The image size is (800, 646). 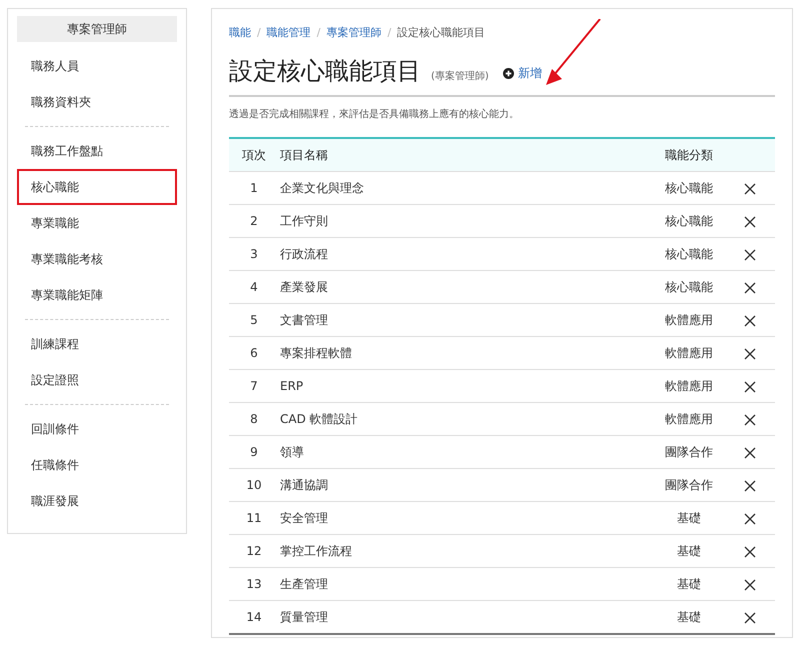 I want to click on table-cell: 10, so click(x=254, y=485).